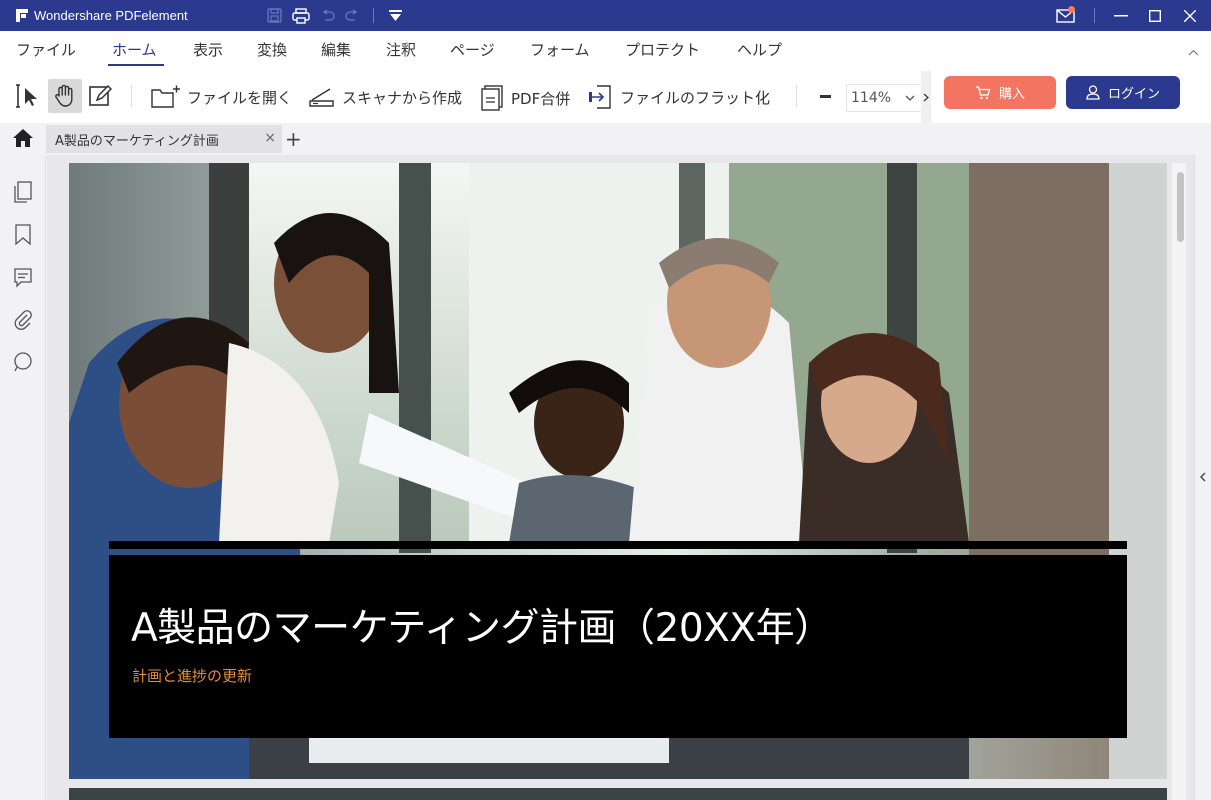  I want to click on attachment-icon, so click(23, 320).